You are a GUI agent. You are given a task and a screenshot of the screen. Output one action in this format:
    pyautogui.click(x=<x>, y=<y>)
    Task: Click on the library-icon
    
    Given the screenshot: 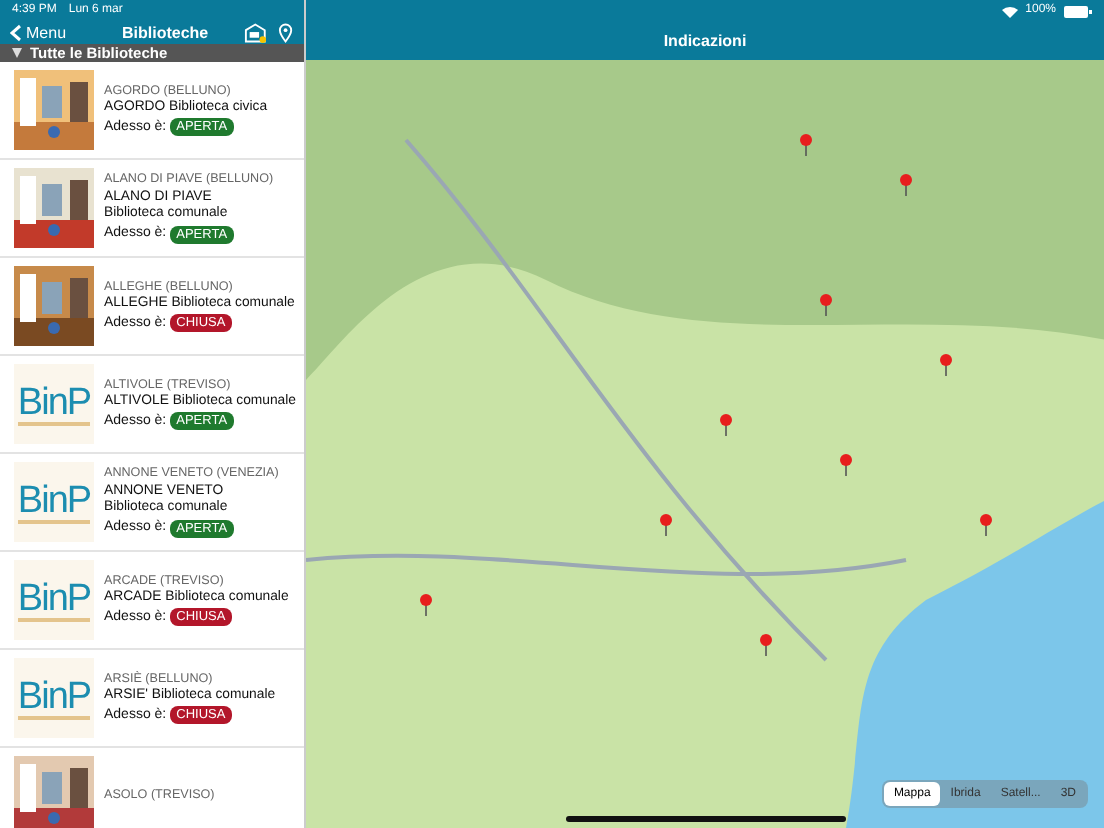 What is the action you would take?
    pyautogui.click(x=255, y=33)
    